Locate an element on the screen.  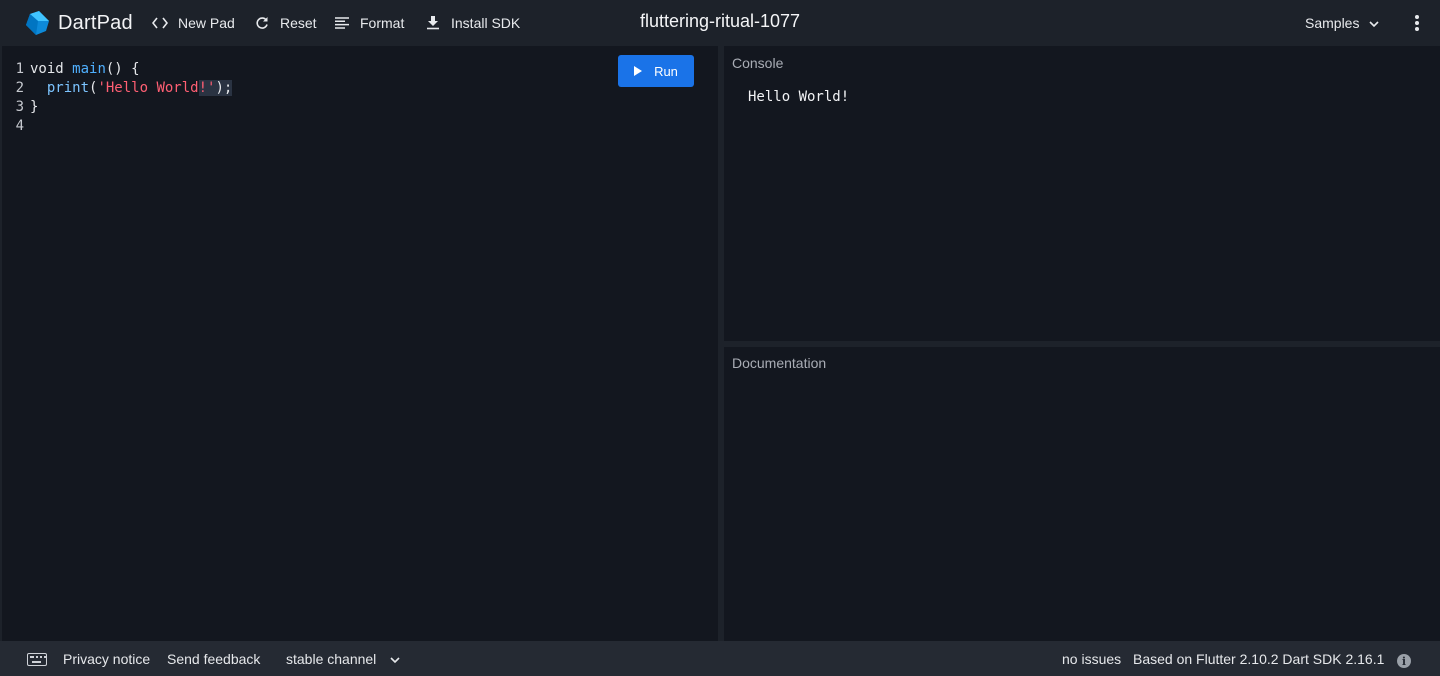
new-pad-button: New Pad is located at coordinates (193, 23).